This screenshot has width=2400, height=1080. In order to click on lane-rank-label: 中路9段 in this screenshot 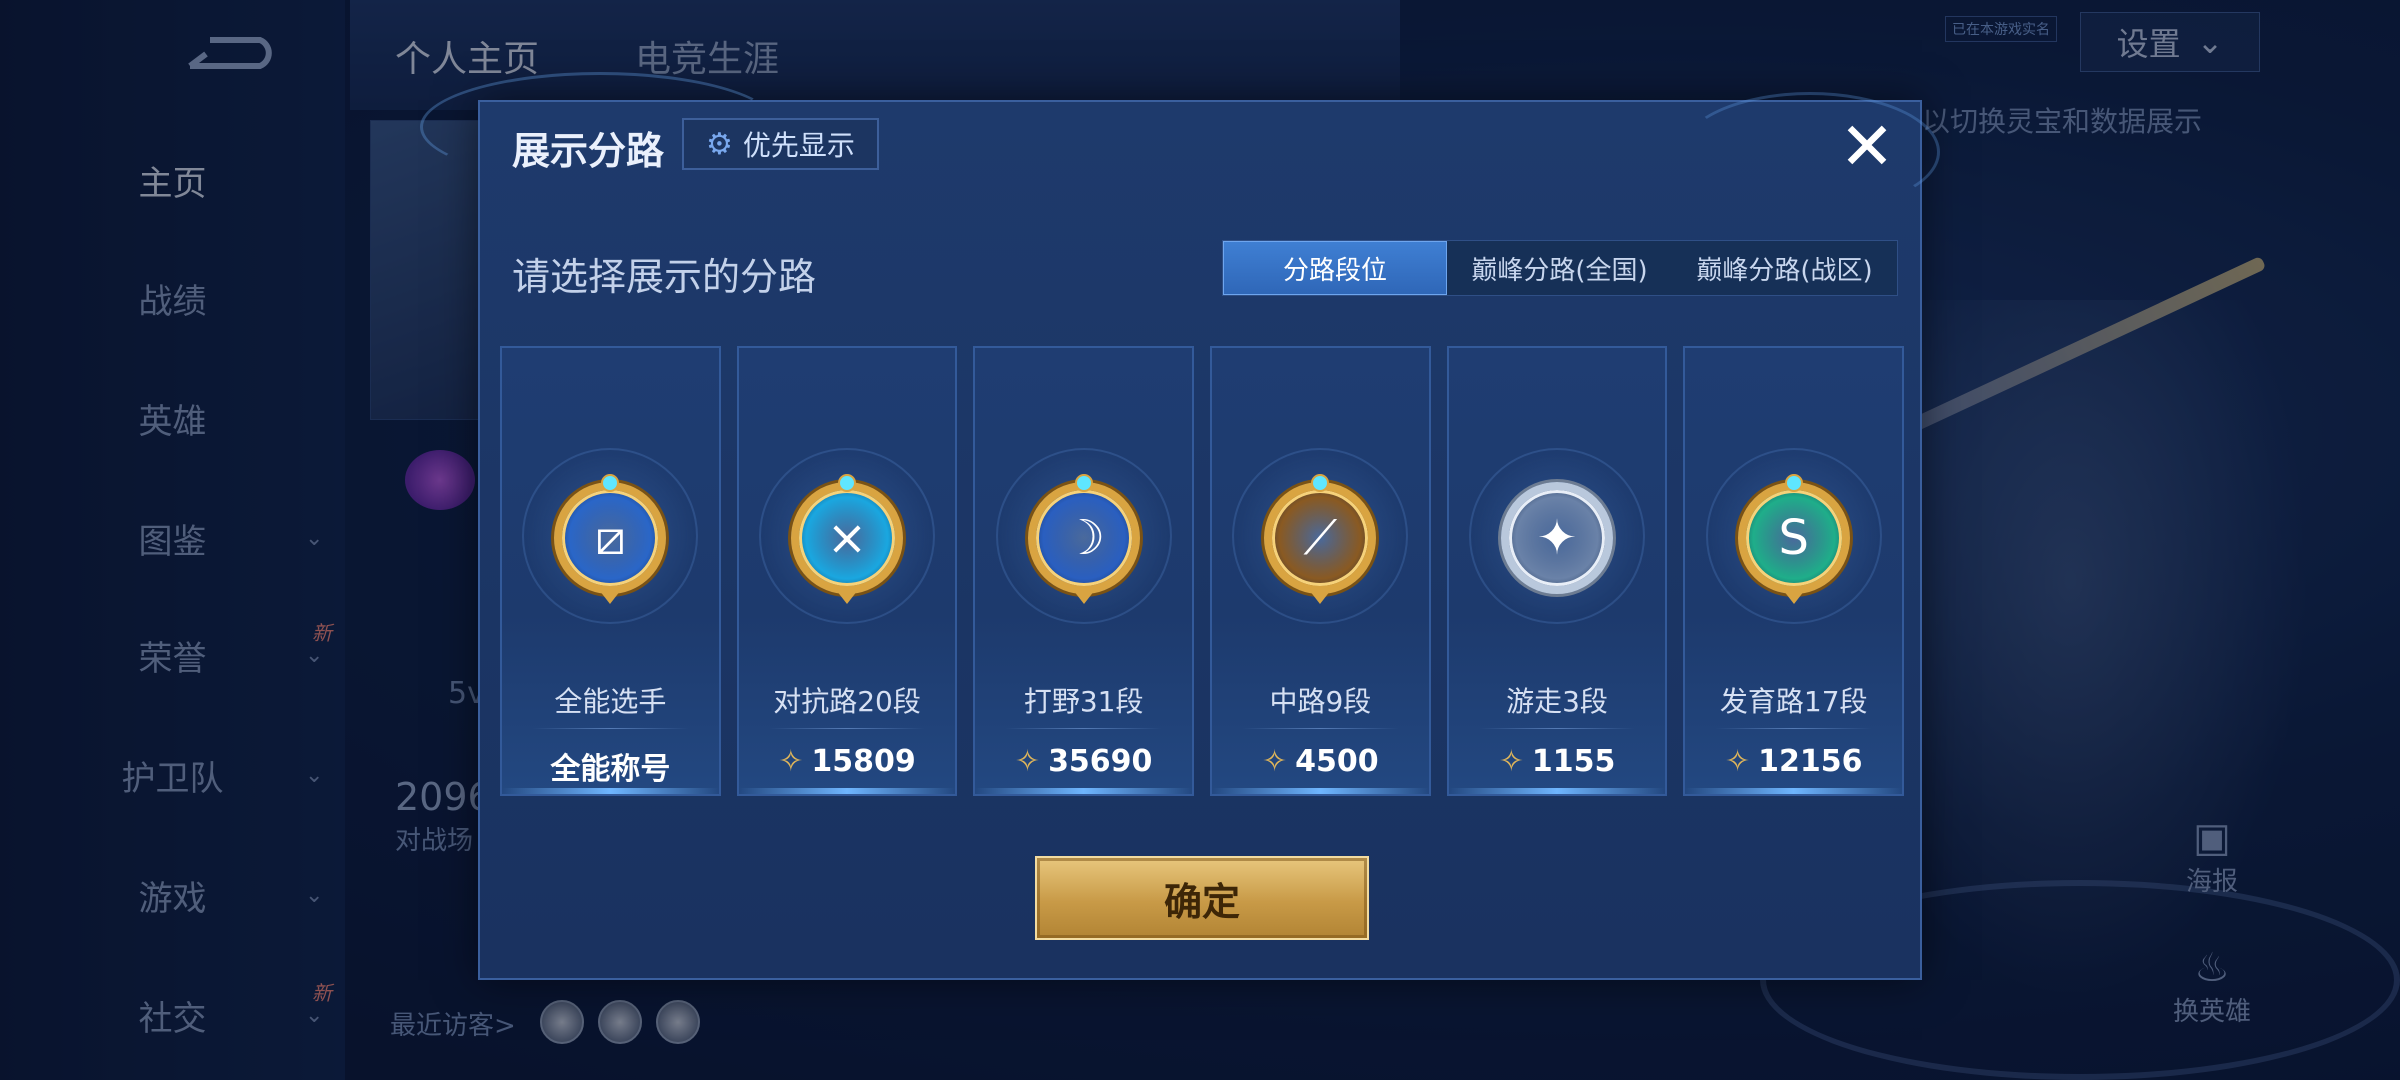, I will do `click(1320, 701)`.